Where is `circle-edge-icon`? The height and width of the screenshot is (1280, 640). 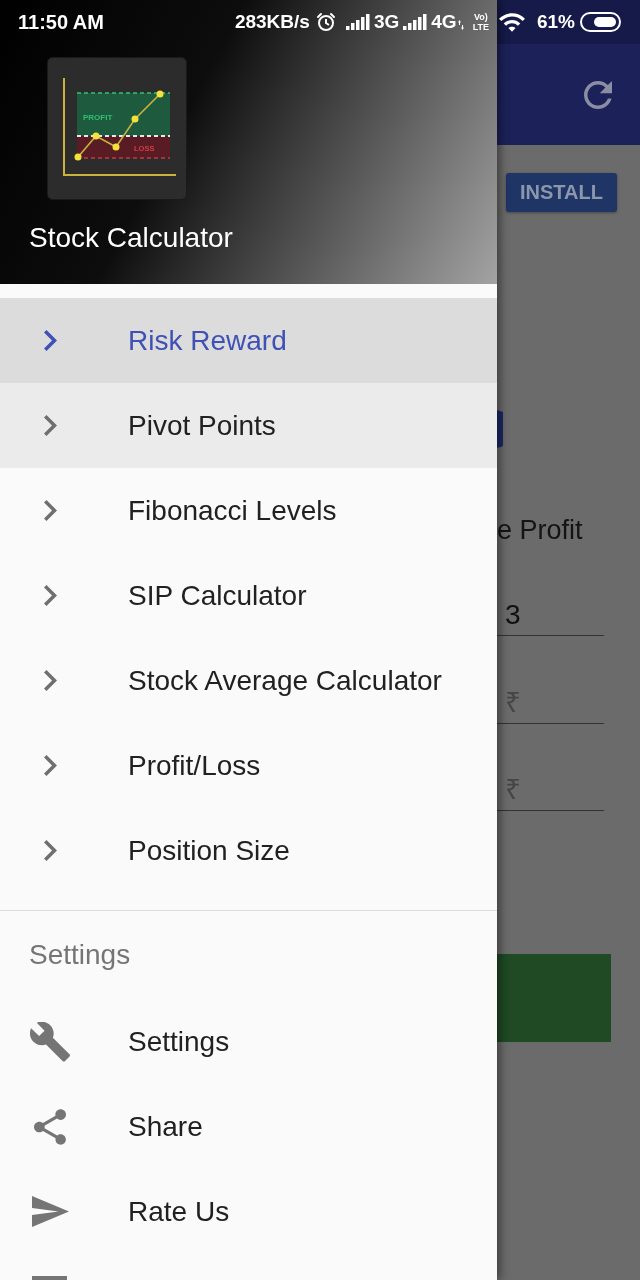 circle-edge-icon is located at coordinates (500, 429).